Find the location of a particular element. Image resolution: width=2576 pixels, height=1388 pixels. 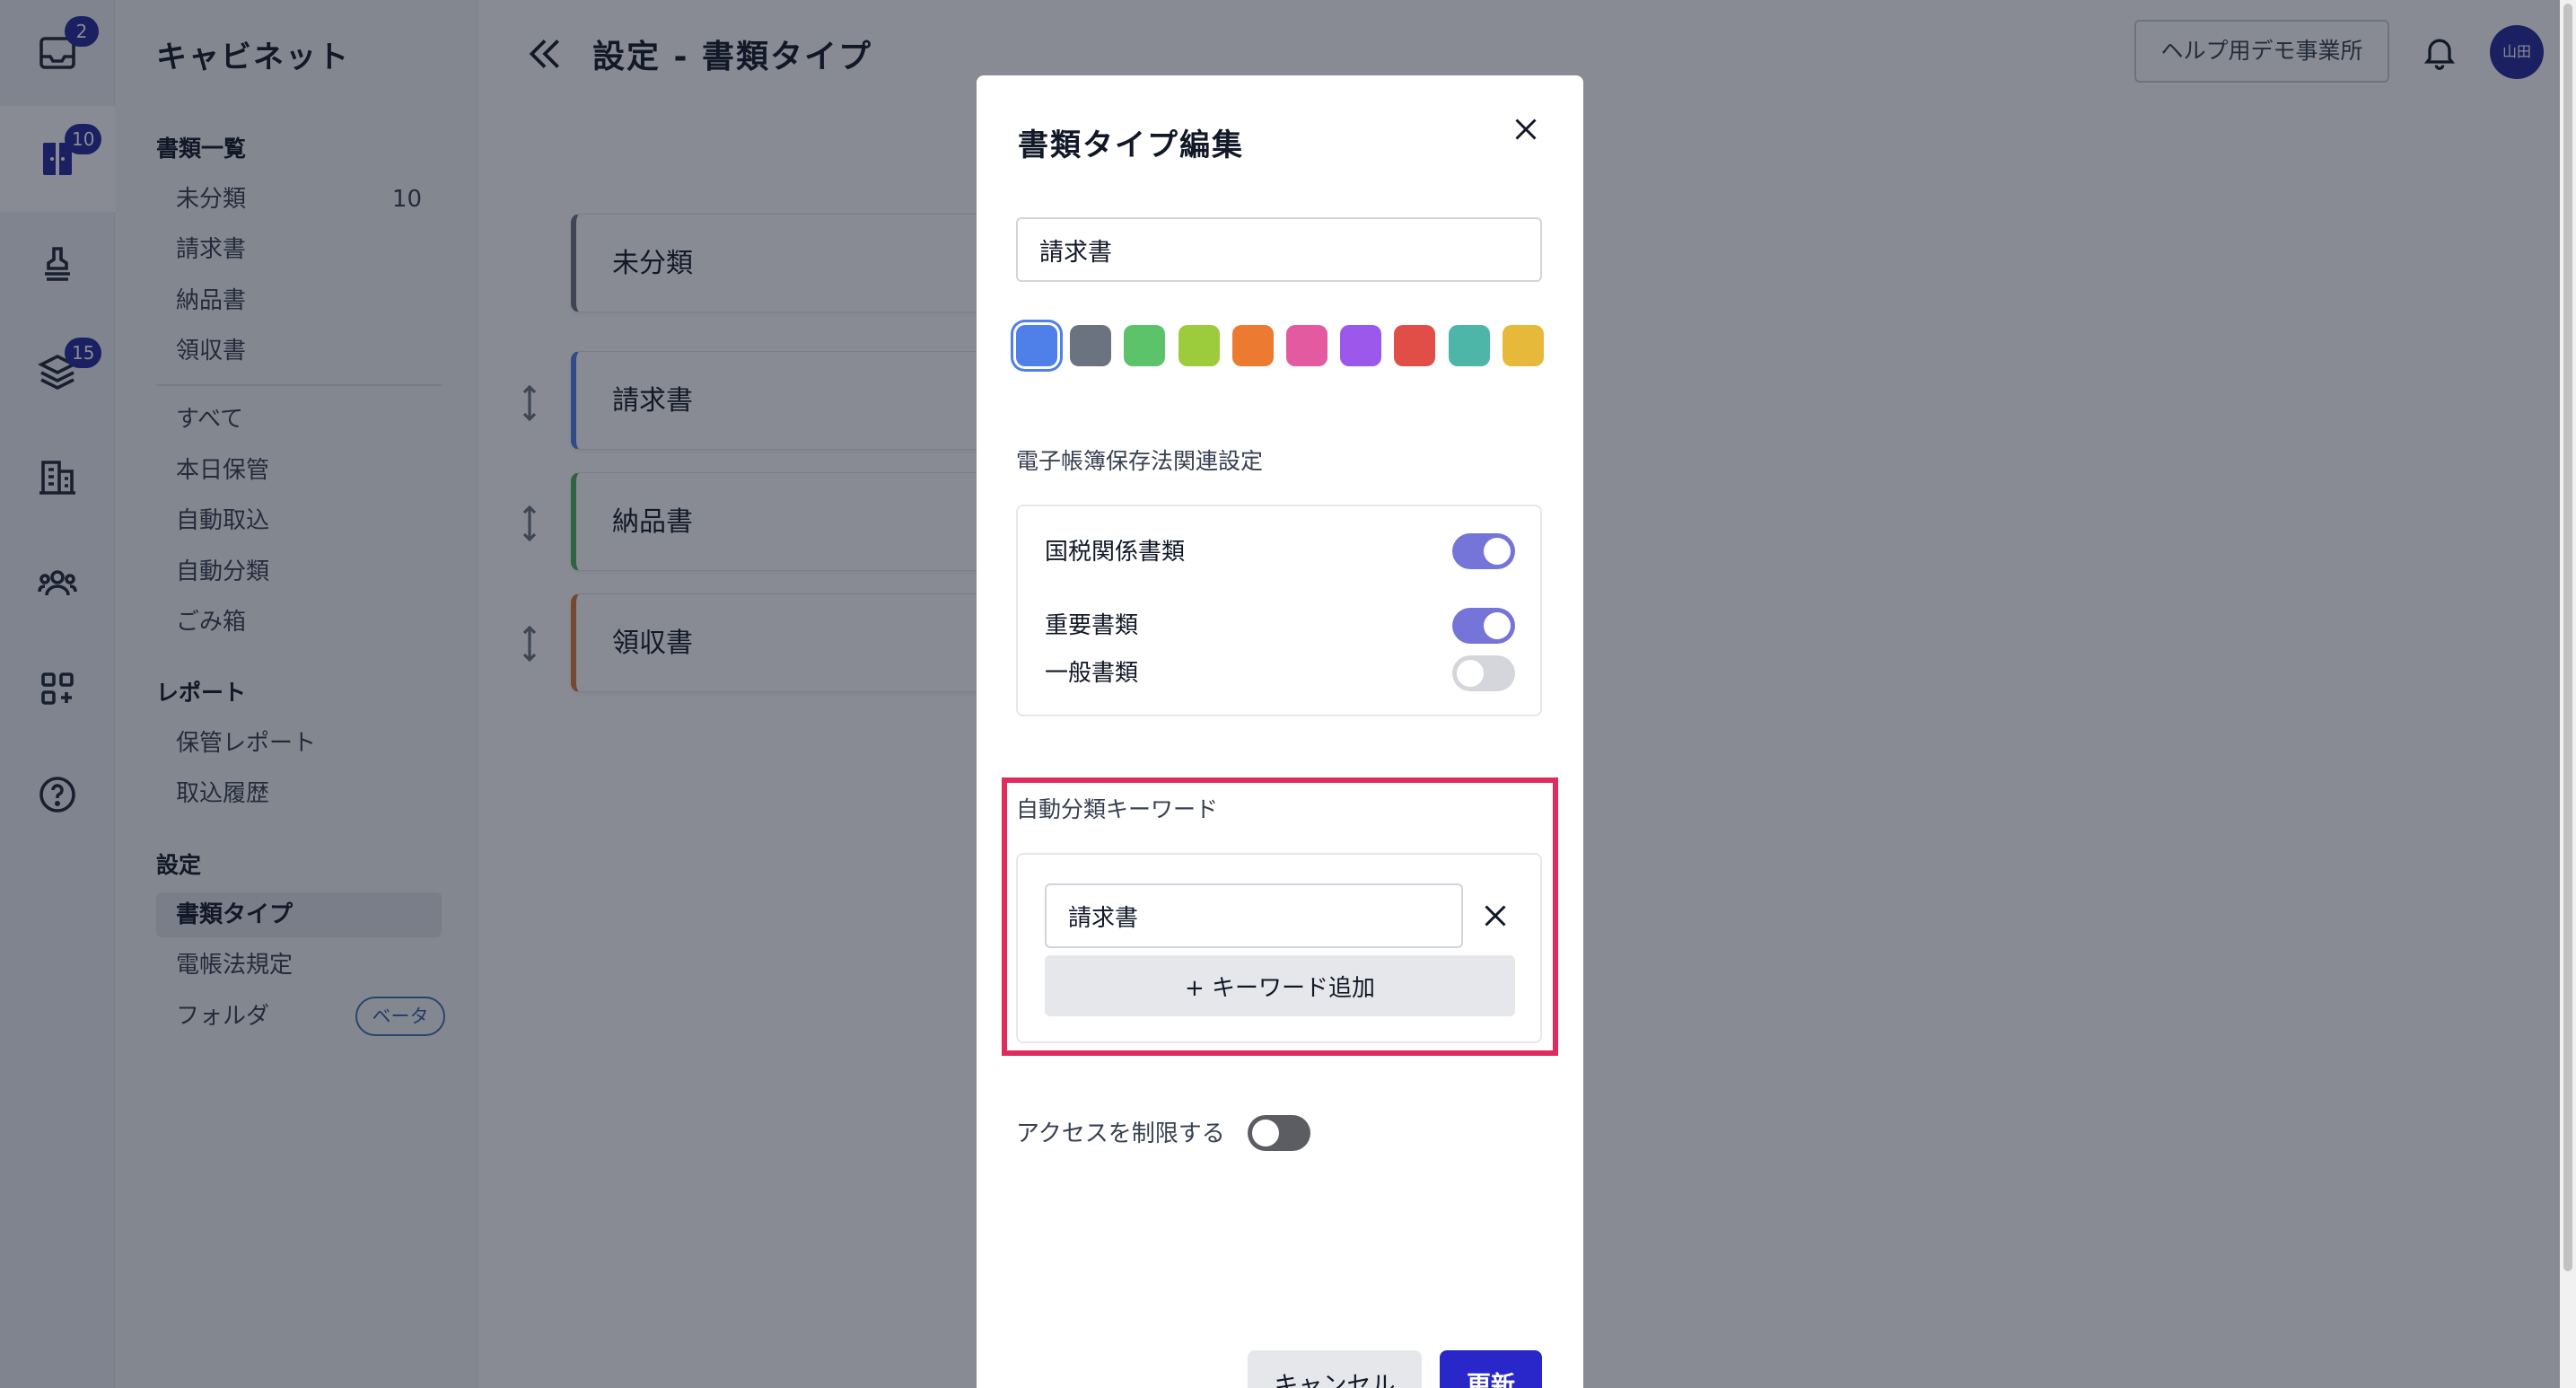

add-keyword-button: + キーワード追加 is located at coordinates (1280, 985).